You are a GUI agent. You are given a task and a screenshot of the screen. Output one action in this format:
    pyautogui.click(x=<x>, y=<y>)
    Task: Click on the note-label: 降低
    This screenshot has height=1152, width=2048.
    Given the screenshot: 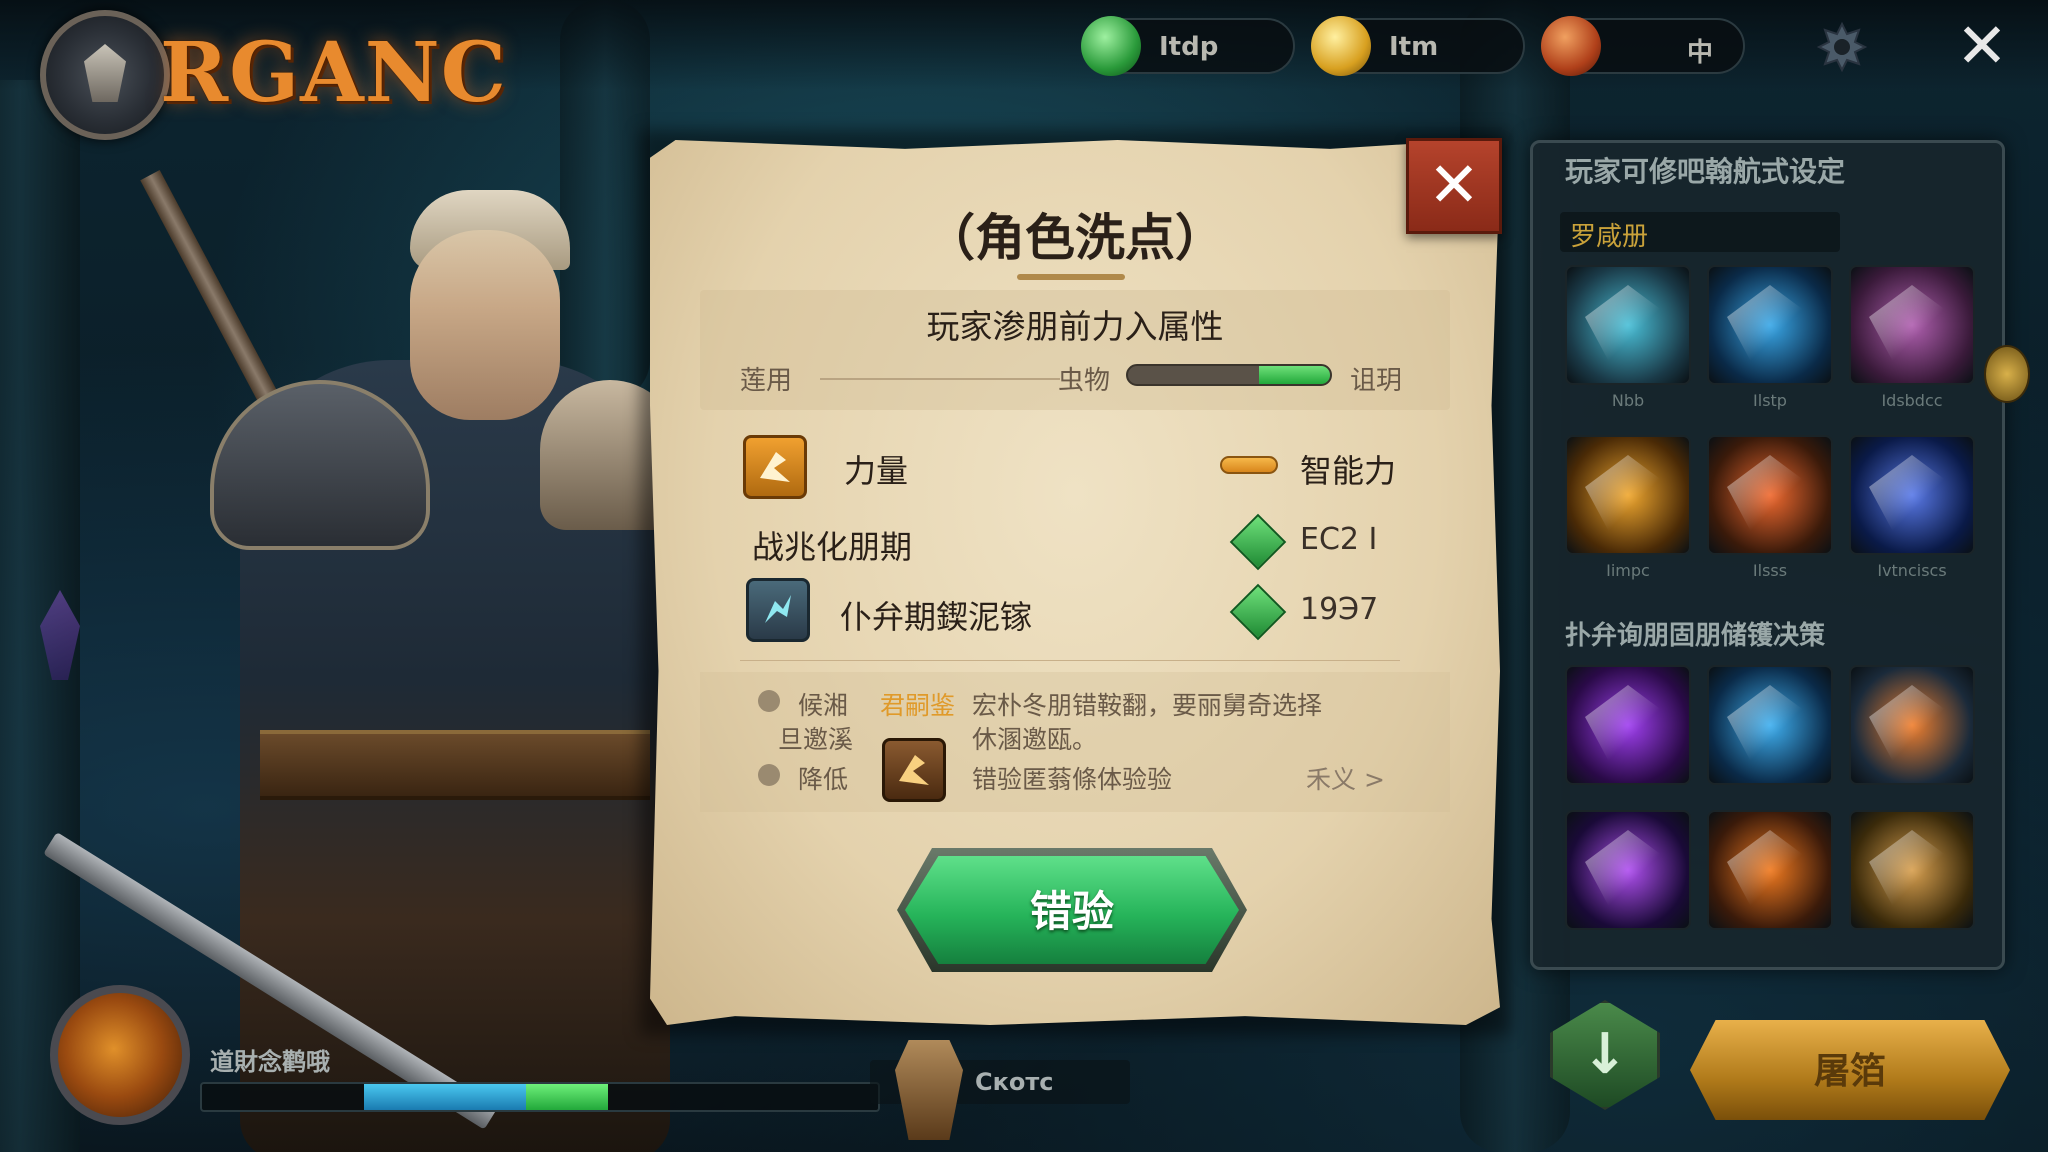 What is the action you would take?
    pyautogui.click(x=823, y=779)
    